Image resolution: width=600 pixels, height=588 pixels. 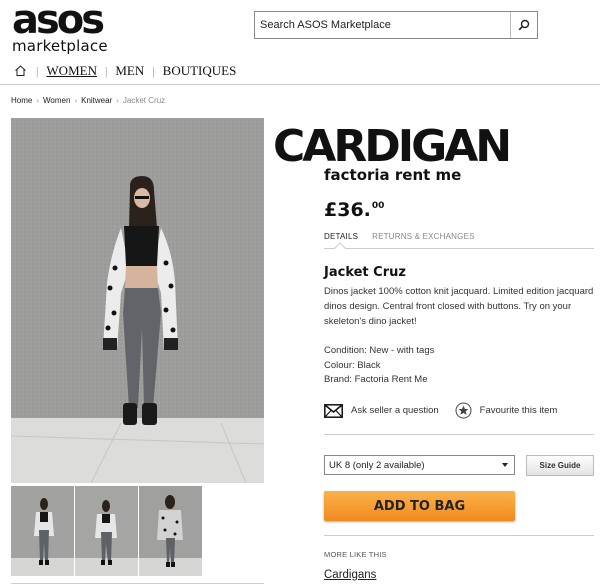 I want to click on nav-item-boutiques: BOUTIQUES, so click(x=200, y=71).